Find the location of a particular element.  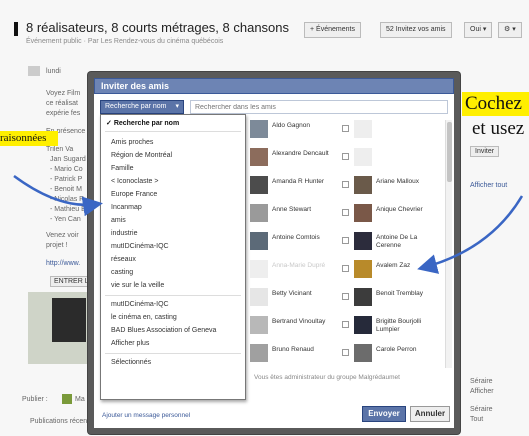

friend-name: Benoit Tremblay is located at coordinates (399, 293).